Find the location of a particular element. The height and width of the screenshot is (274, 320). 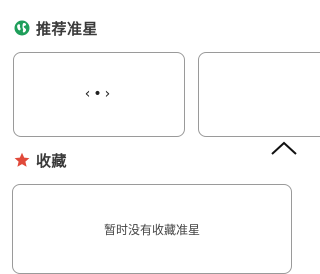

recommend-section-header: 推荐准星 is located at coordinates (56, 28).